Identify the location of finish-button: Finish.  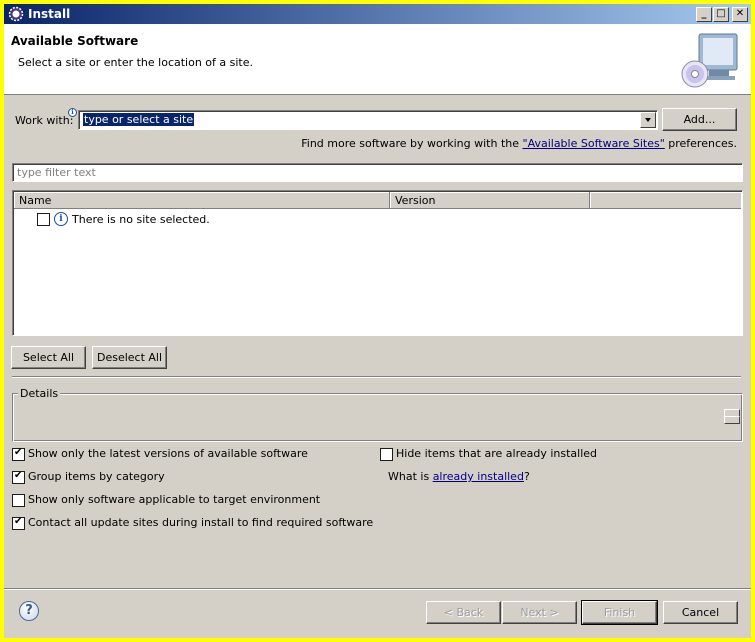
(619, 612).